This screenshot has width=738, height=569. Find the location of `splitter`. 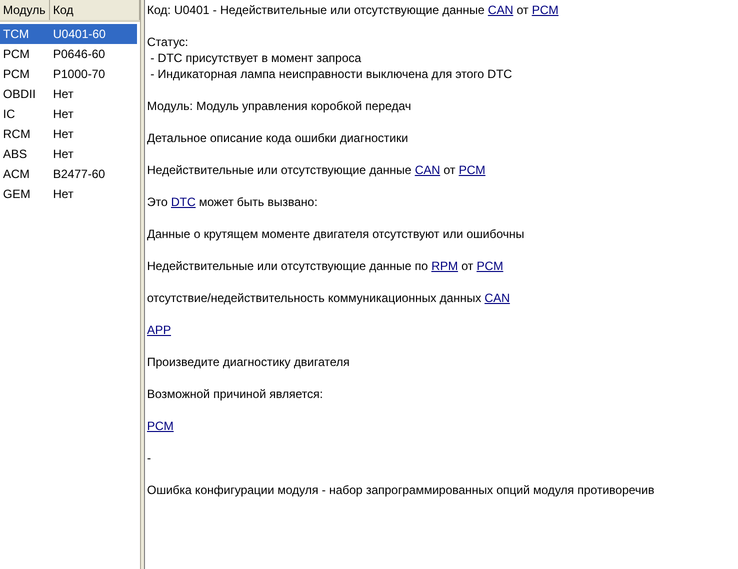

splitter is located at coordinates (142, 284).